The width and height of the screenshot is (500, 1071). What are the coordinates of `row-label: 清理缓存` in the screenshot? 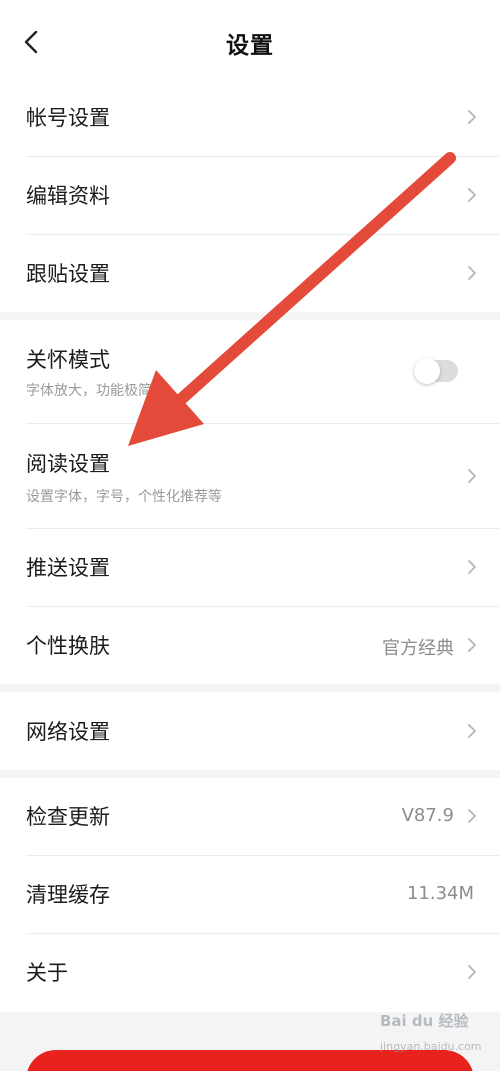 It's located at (68, 895).